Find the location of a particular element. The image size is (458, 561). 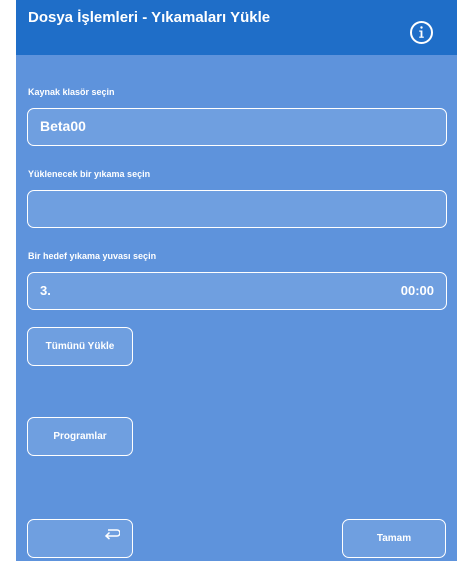

load-all-button: Tümünü Yükle is located at coordinates (80, 346).